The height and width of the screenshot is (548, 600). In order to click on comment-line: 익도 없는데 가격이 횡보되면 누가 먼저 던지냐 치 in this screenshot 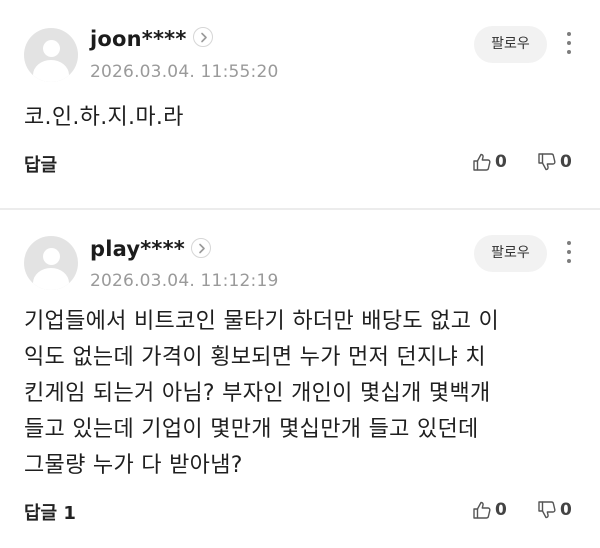, I will do `click(255, 357)`.